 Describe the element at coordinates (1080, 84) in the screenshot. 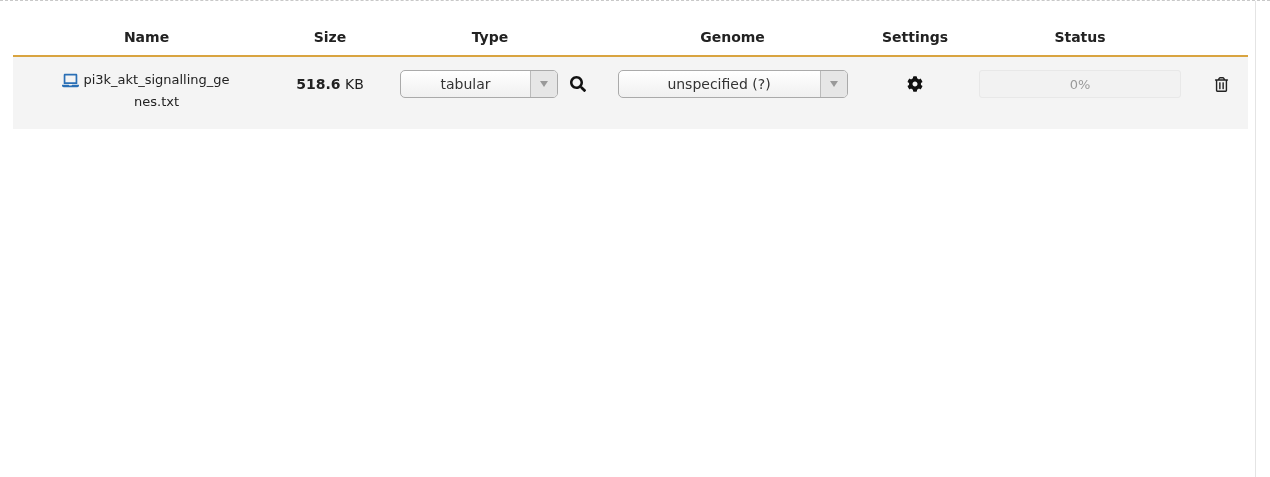

I see `progress-text: 0%` at that location.